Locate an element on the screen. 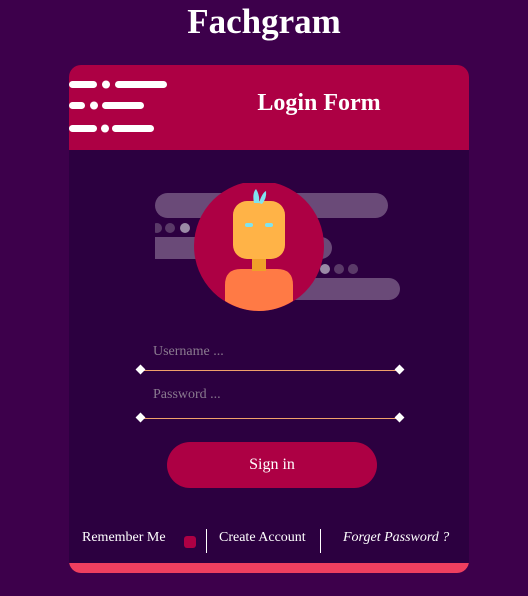  sign-in-button: Sign in is located at coordinates (272, 465).